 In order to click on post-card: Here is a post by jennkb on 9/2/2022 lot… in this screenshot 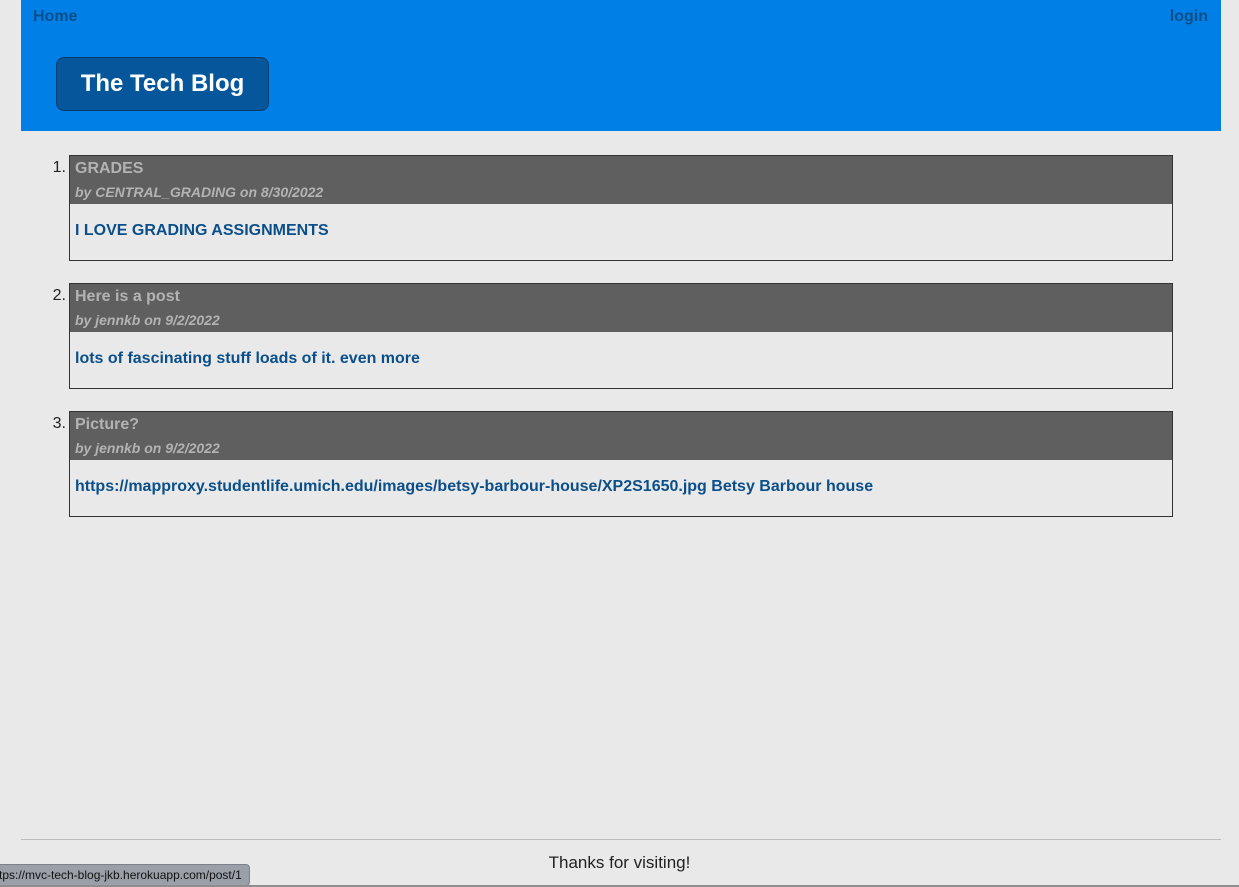, I will do `click(621, 336)`.